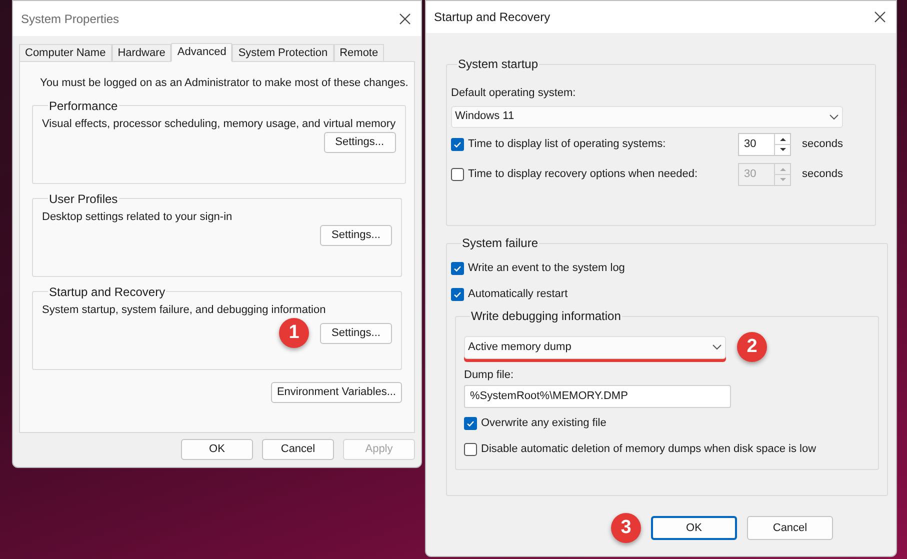  What do you see at coordinates (283, 52) in the screenshot?
I see `tab: System Protection` at bounding box center [283, 52].